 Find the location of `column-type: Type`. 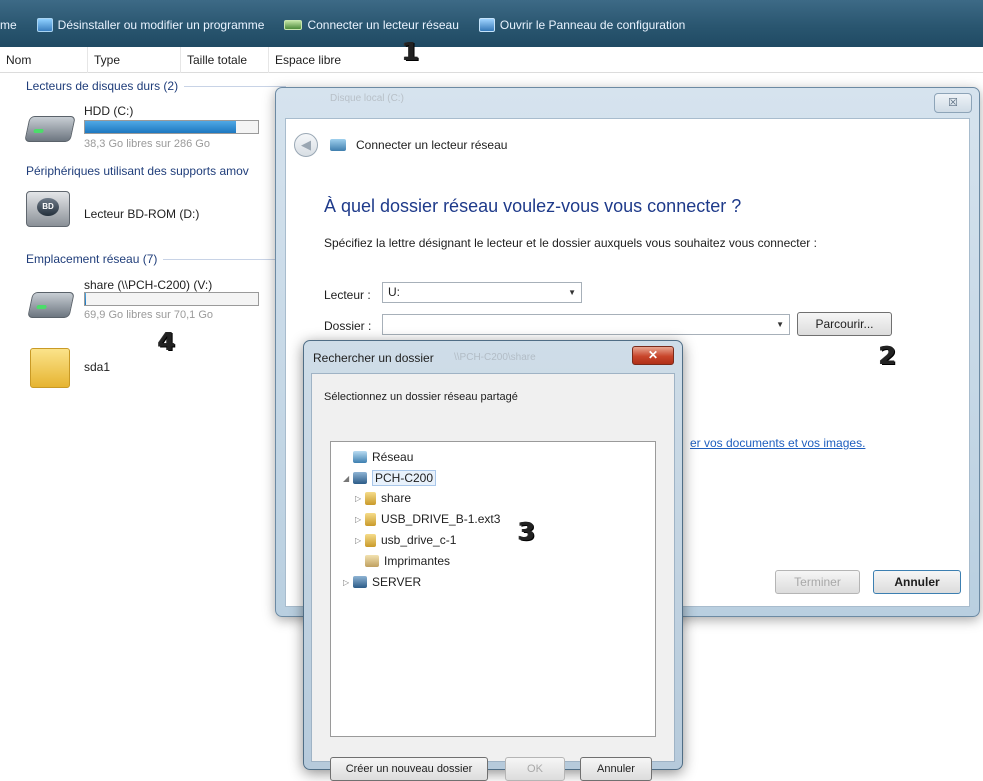

column-type: Type is located at coordinates (134, 59).